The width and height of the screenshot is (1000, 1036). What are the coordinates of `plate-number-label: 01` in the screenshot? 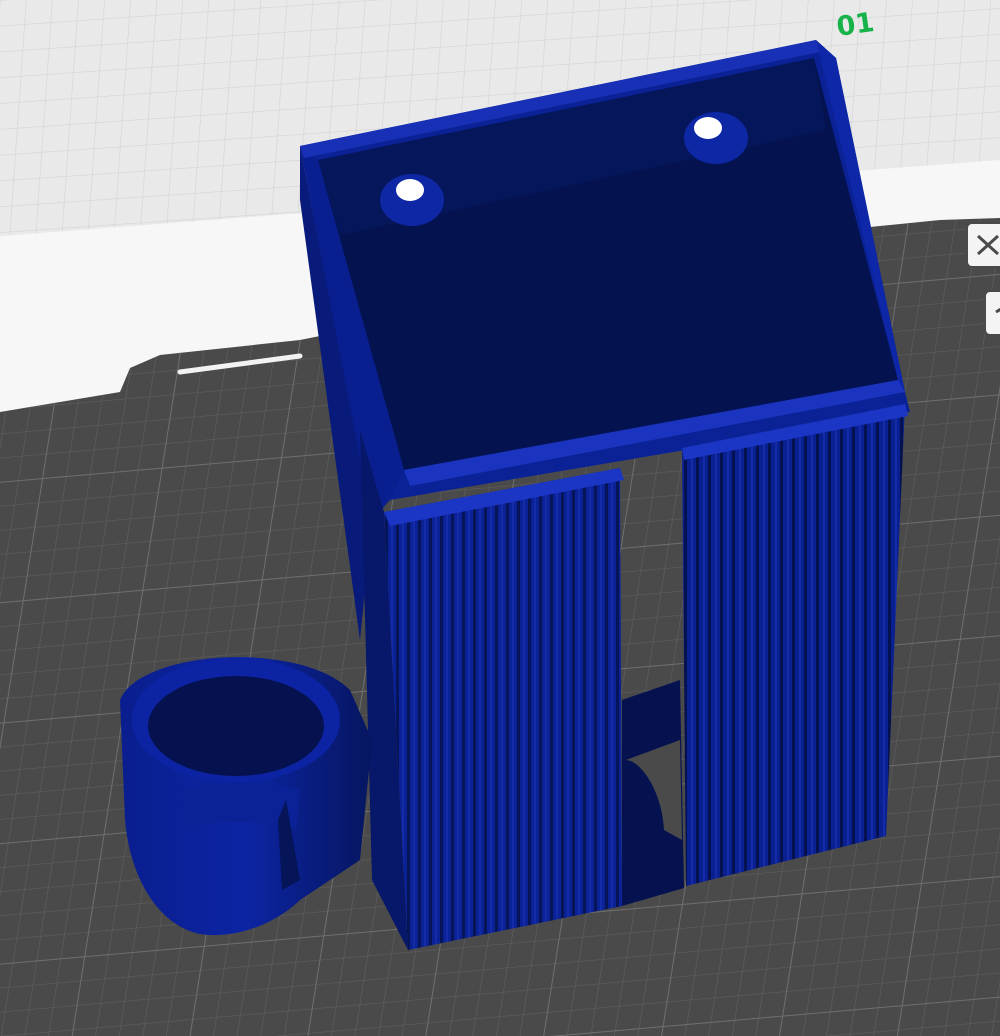 It's located at (856, 25).